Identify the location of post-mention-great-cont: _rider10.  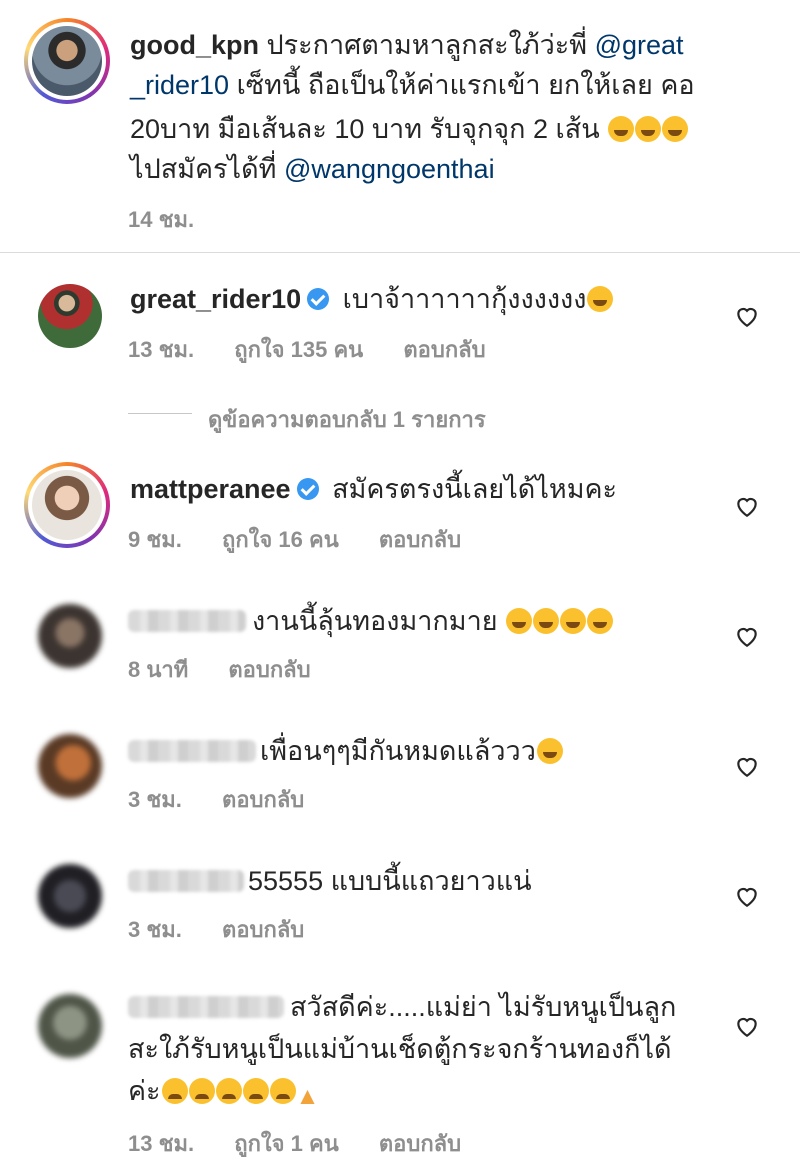
(179, 85).